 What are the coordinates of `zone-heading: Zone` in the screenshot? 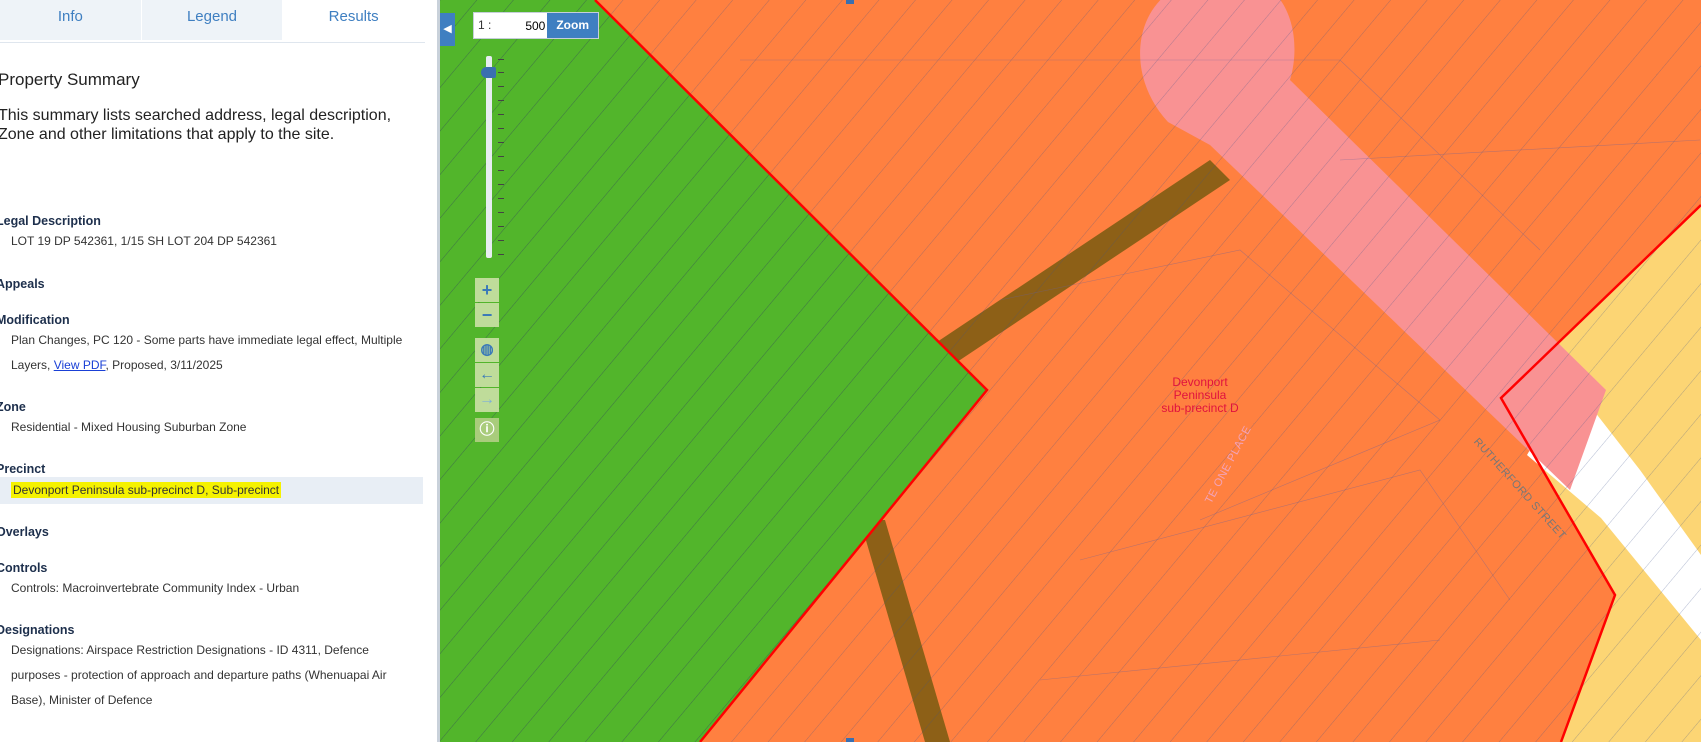 It's located at (13, 407).